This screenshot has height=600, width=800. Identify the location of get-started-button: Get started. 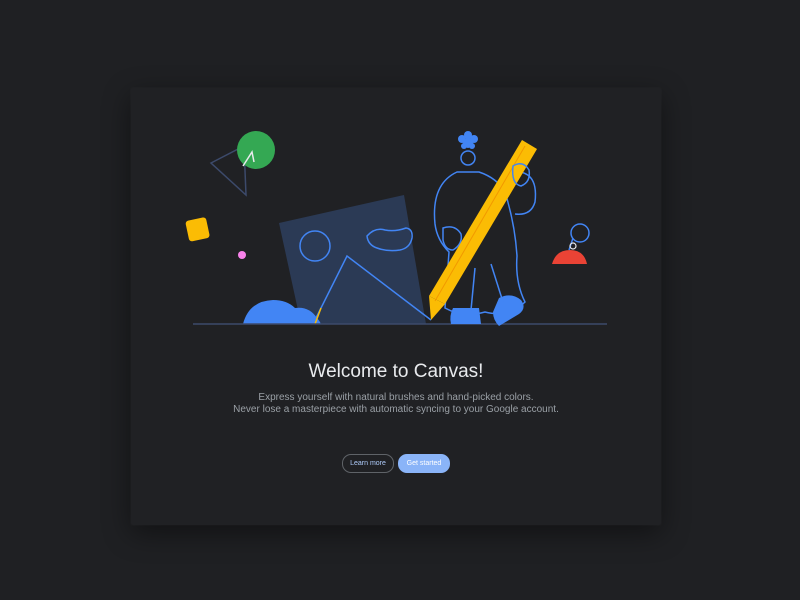
(424, 463).